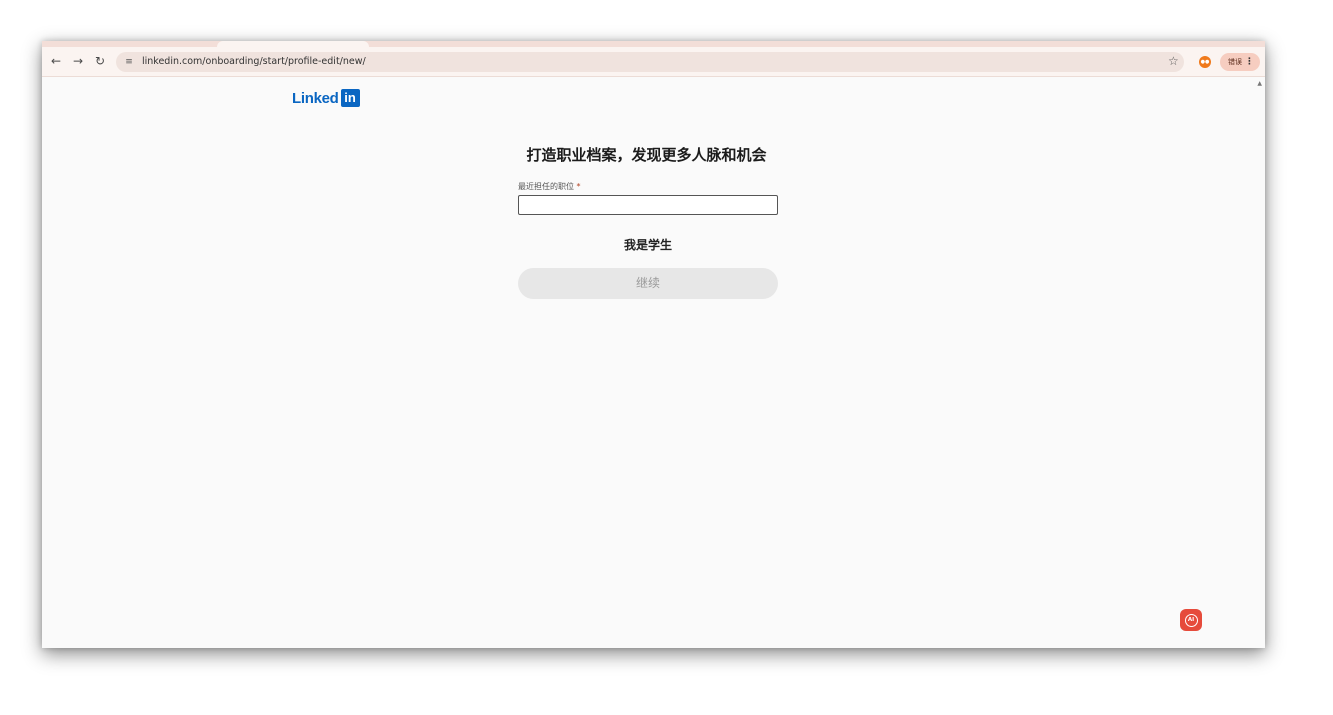 The width and height of the screenshot is (1333, 715). I want to click on job-title-label: 最近担任的职位 *, so click(549, 186).